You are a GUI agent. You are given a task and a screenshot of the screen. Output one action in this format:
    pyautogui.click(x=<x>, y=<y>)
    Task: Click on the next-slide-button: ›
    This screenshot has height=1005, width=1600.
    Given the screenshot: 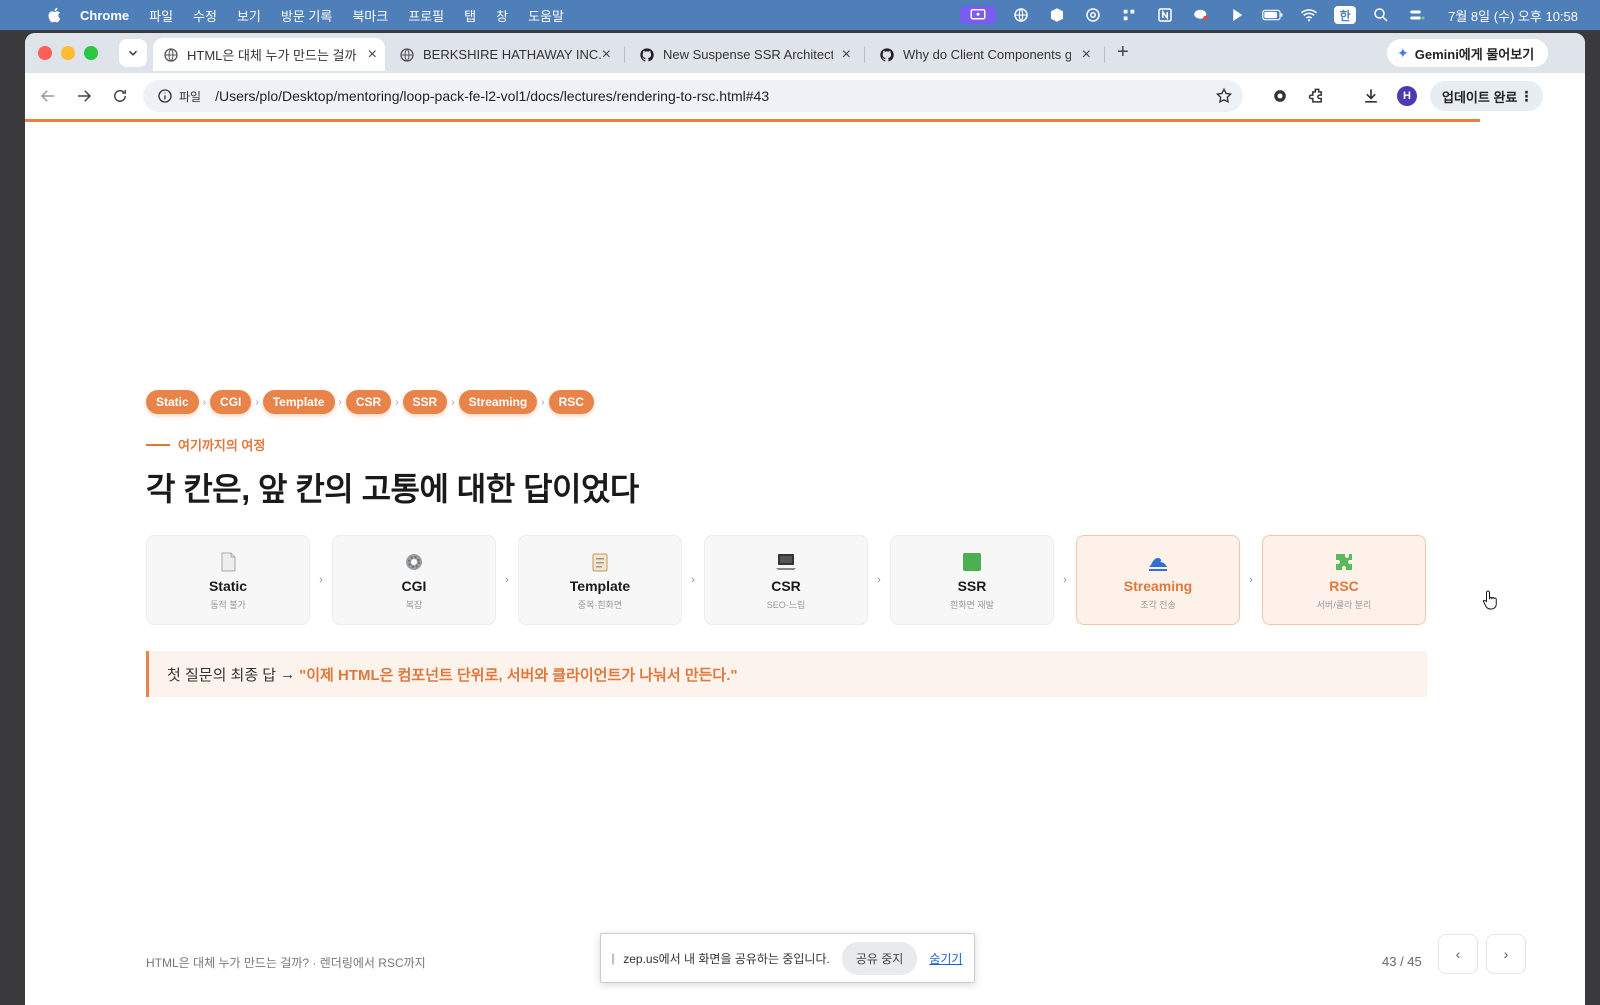 What is the action you would take?
    pyautogui.click(x=1506, y=954)
    